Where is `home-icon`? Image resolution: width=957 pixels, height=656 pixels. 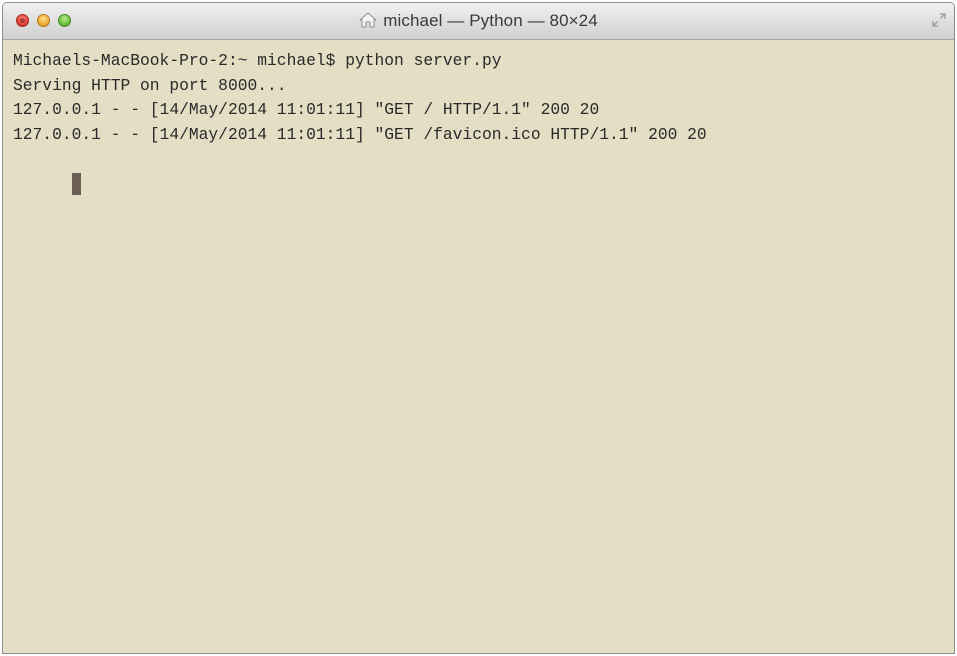
home-icon is located at coordinates (368, 20).